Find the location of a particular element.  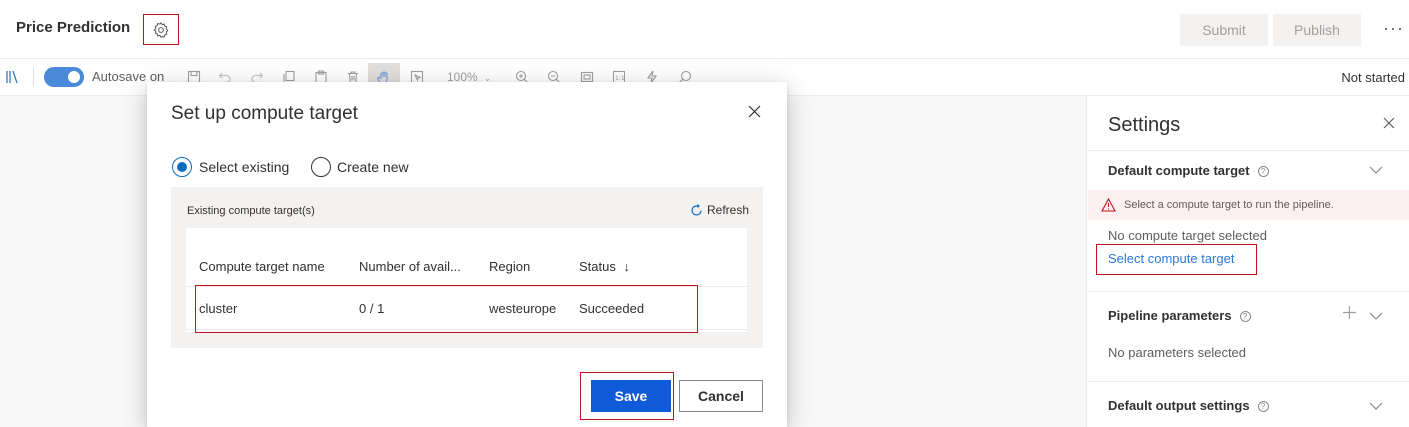

column-header-status: Status ↓ is located at coordinates (604, 266).